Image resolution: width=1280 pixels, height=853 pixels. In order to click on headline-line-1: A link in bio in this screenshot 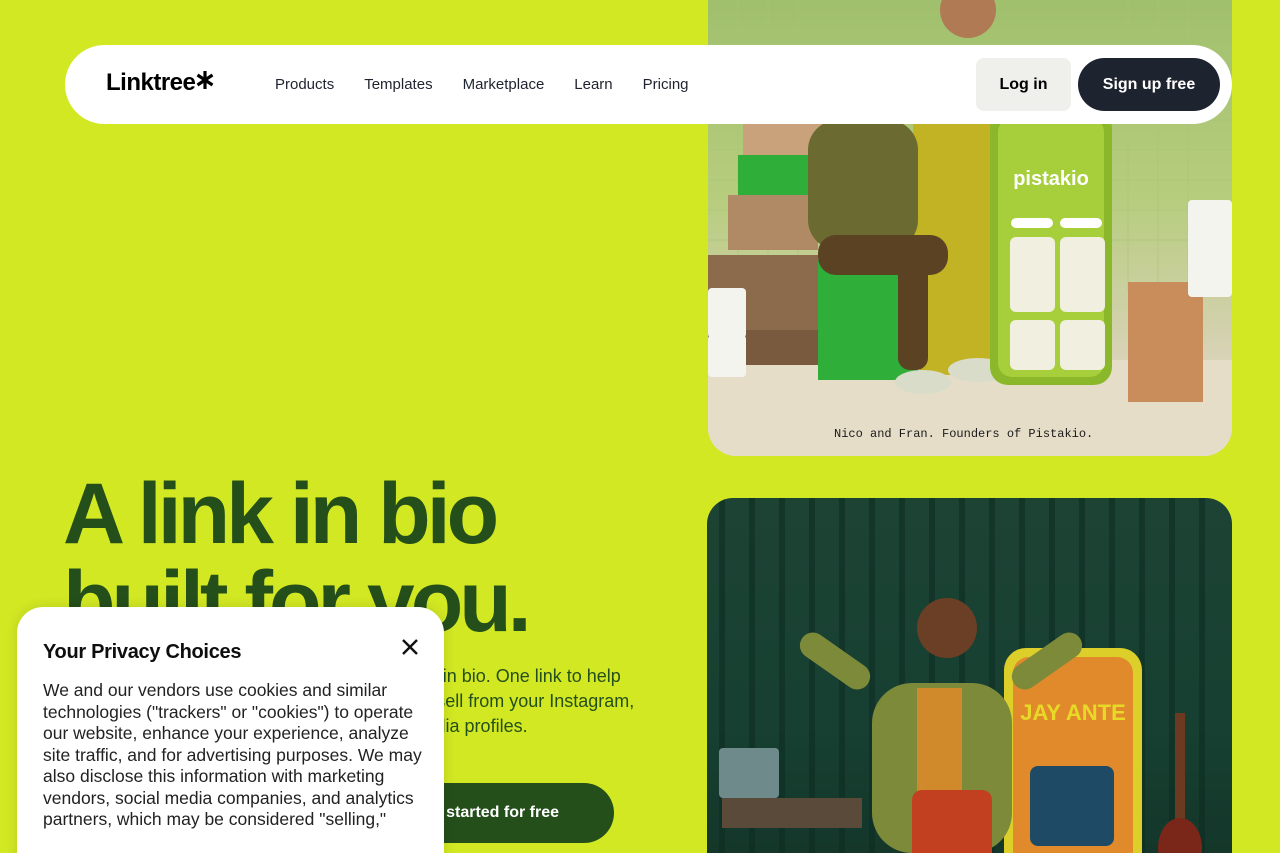, I will do `click(281, 514)`.